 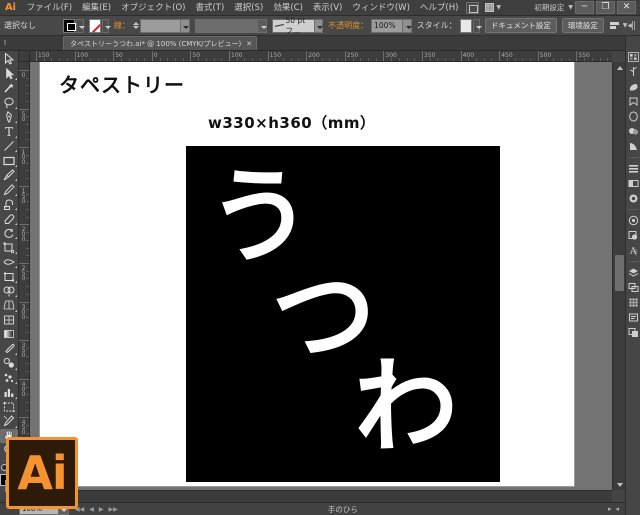 What do you see at coordinates (633, 146) in the screenshot?
I see `panel-transparency` at bounding box center [633, 146].